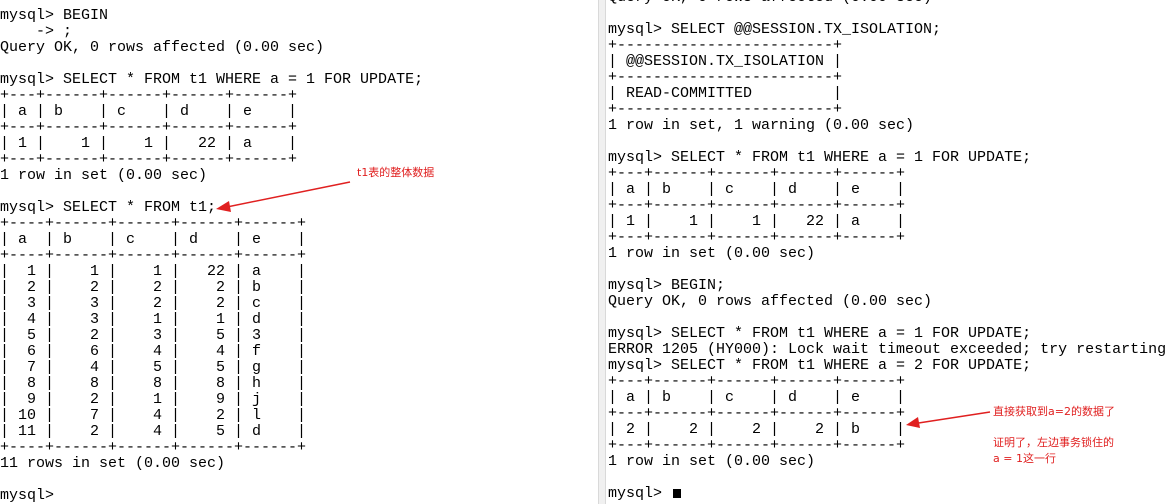 The height and width of the screenshot is (504, 1172). What do you see at coordinates (725, 93) in the screenshot?
I see `terminal-line: | READ-COMMITTED |` at bounding box center [725, 93].